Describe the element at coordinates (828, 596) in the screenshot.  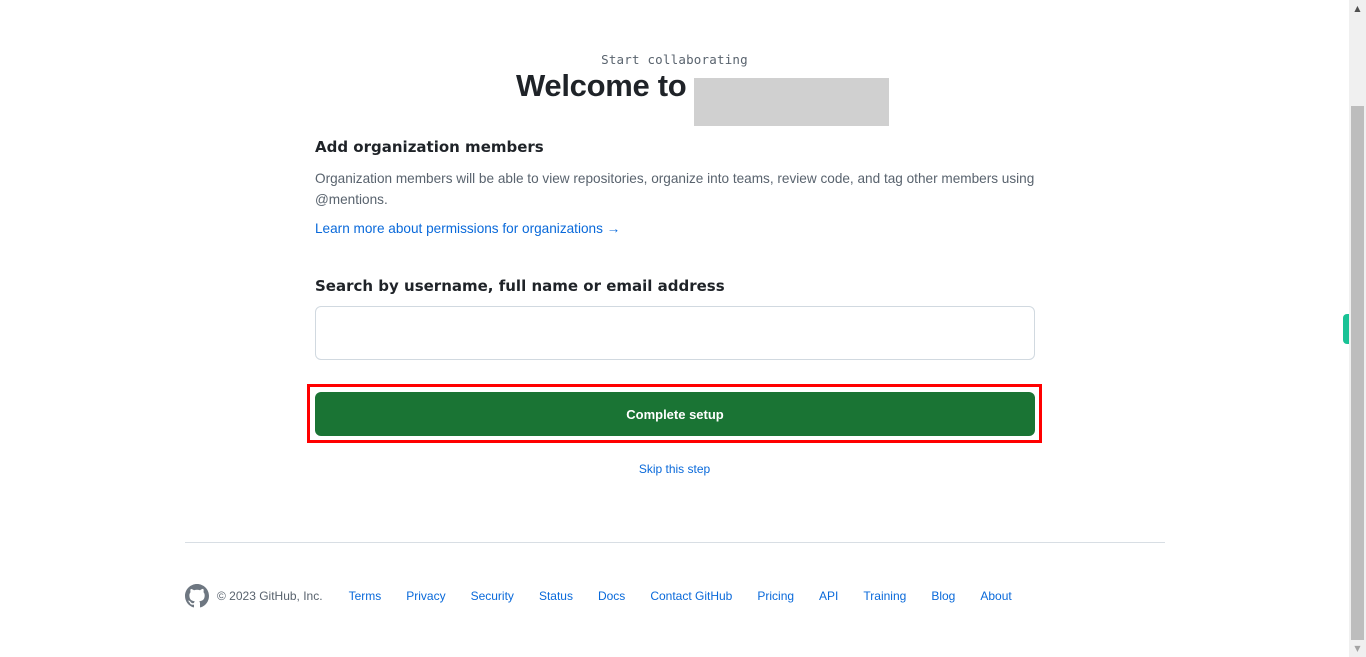
I see `footer-link-api: API` at that location.